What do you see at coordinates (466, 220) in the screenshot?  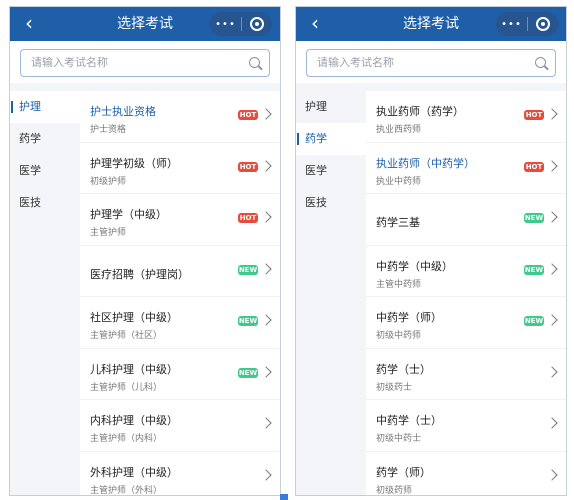 I see `list-item: 药学三基 NEW` at bounding box center [466, 220].